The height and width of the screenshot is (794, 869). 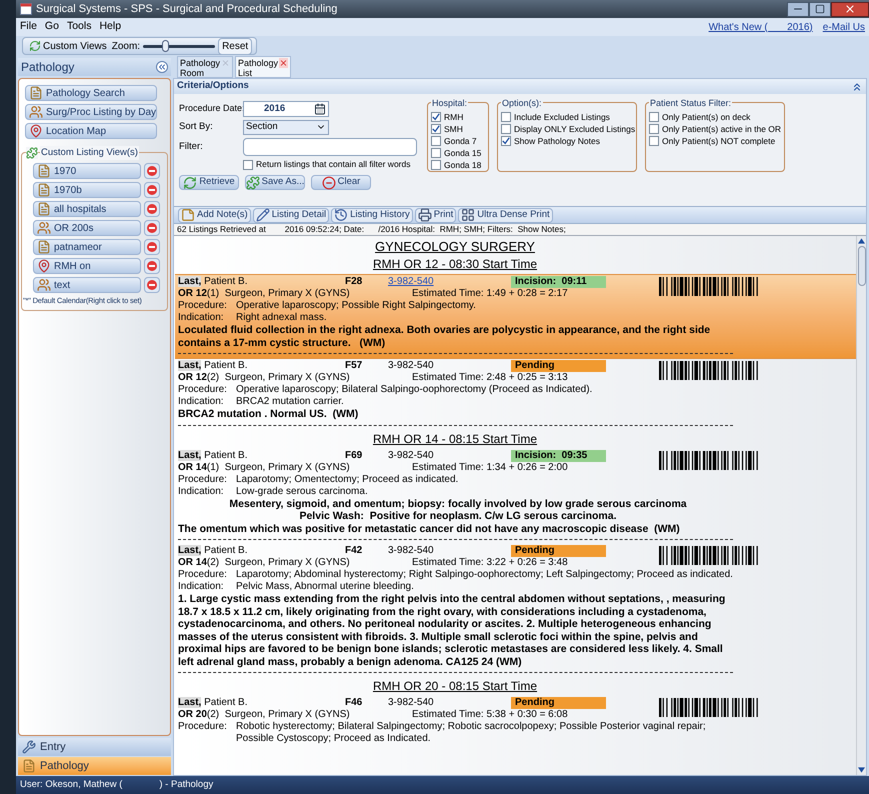 What do you see at coordinates (435, 215) in the screenshot?
I see `toolbar-button: Print` at bounding box center [435, 215].